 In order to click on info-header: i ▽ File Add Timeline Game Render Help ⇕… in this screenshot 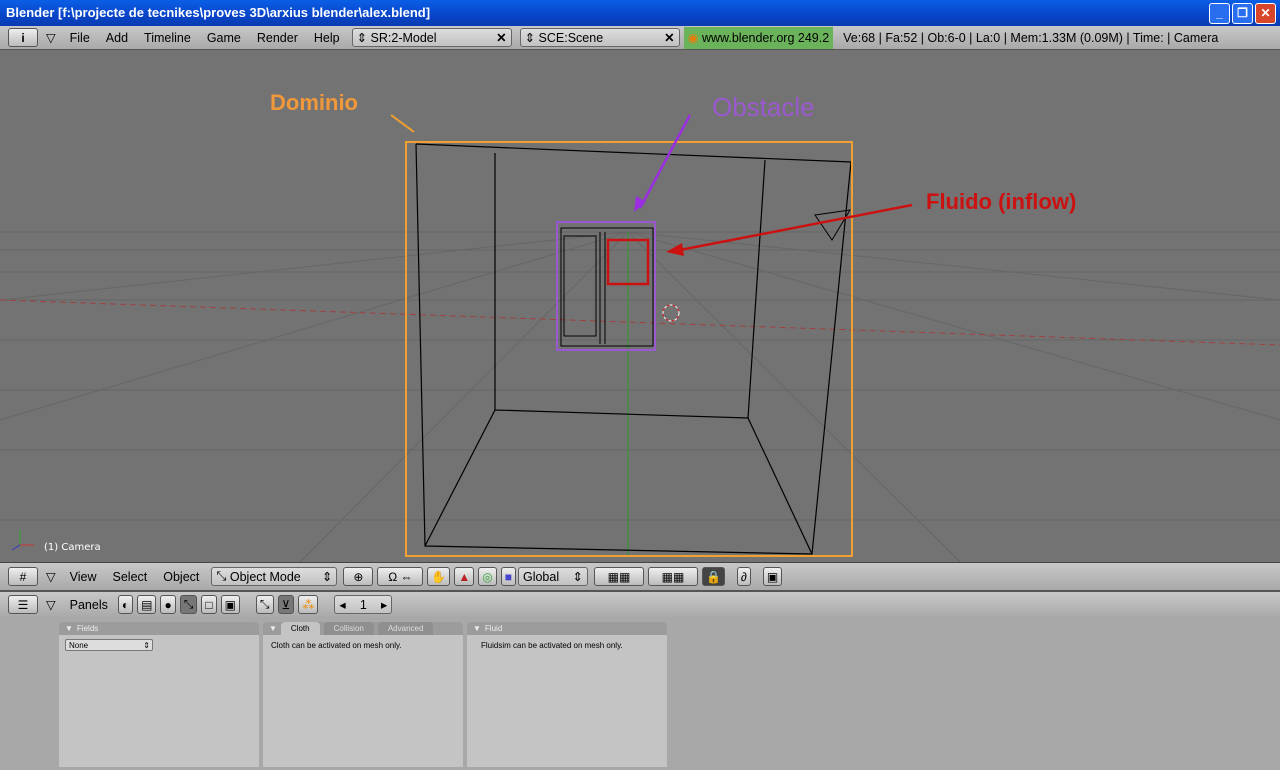, I will do `click(640, 38)`.